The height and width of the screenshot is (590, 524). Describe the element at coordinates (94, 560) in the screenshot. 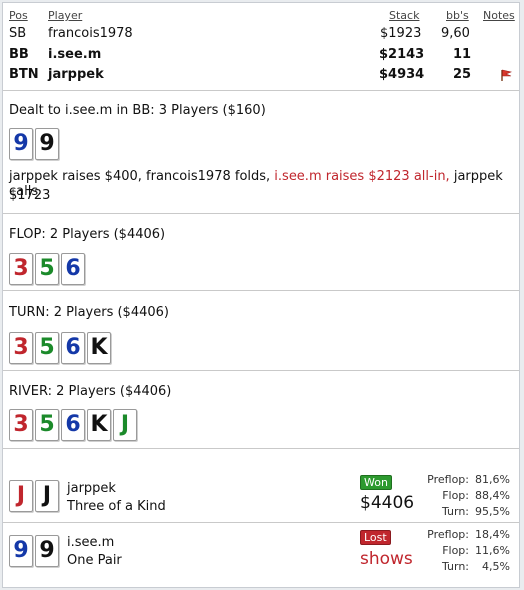

I see `showdown-hand-rank: One Pair` at that location.